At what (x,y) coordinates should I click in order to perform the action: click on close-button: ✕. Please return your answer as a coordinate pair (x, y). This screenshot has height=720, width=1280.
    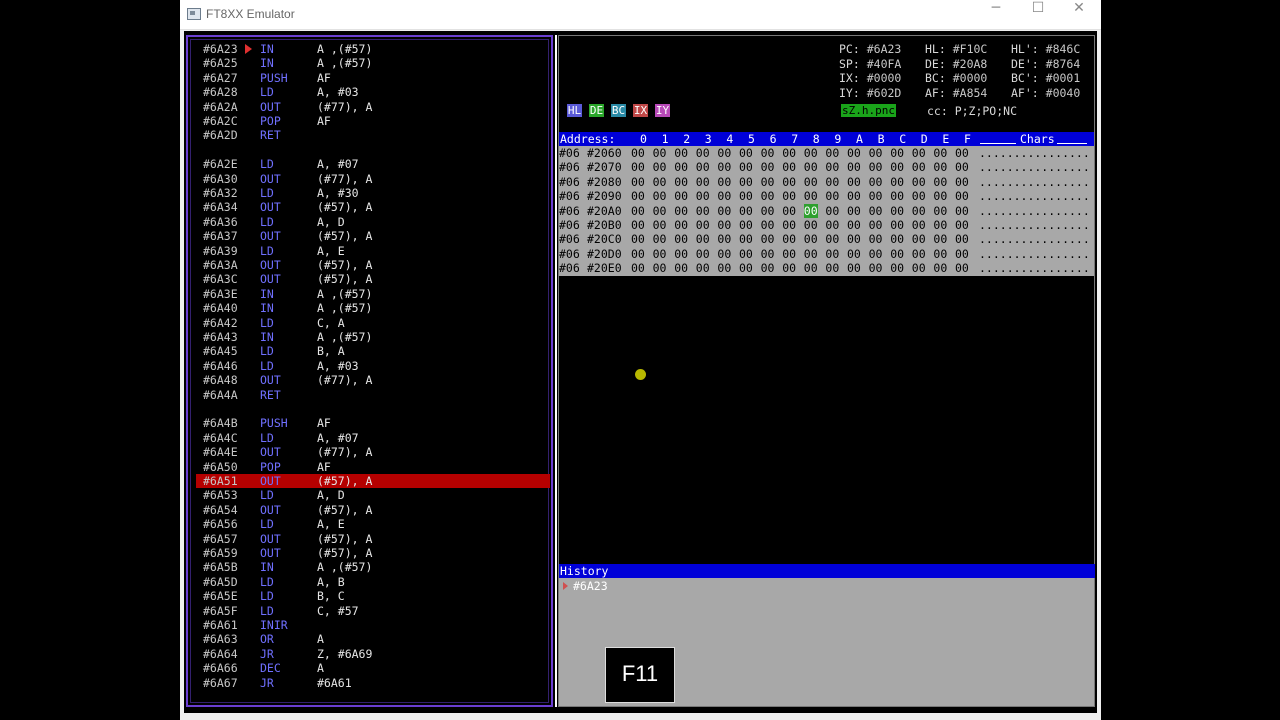
    Looking at the image, I should click on (1079, 14).